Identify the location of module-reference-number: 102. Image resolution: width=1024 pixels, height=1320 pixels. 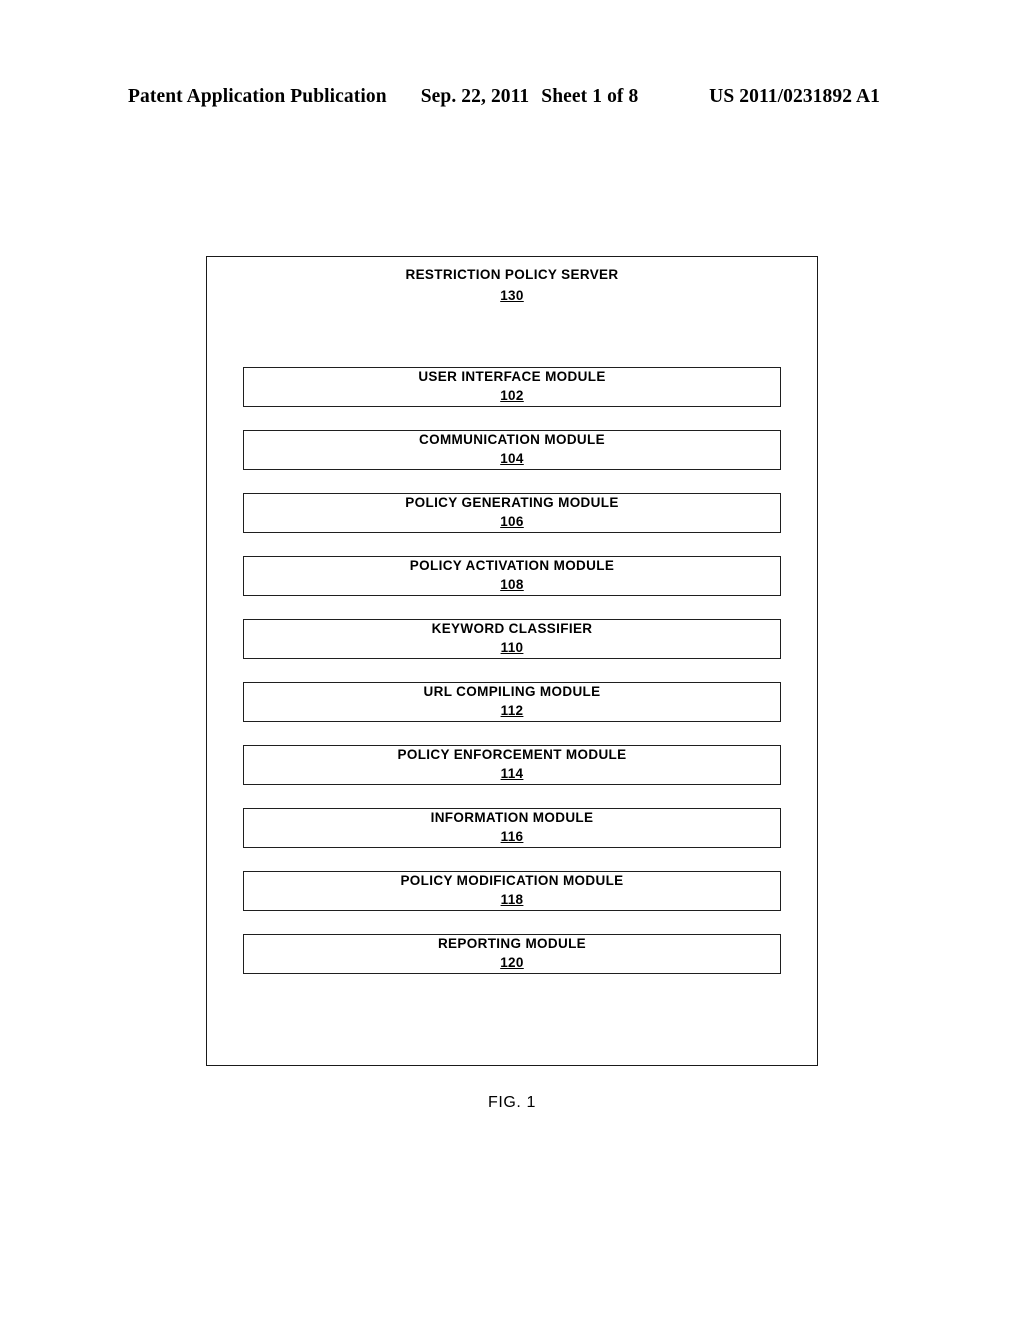
(512, 395).